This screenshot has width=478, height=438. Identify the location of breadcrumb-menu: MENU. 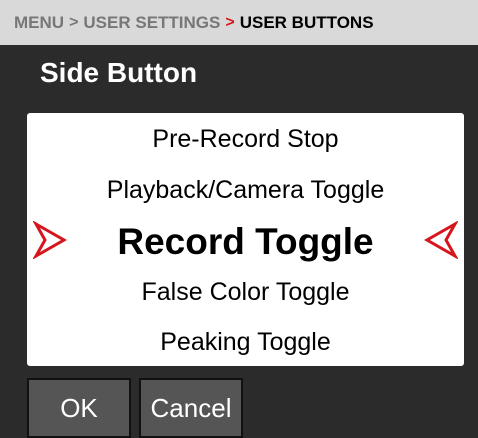
(39, 23).